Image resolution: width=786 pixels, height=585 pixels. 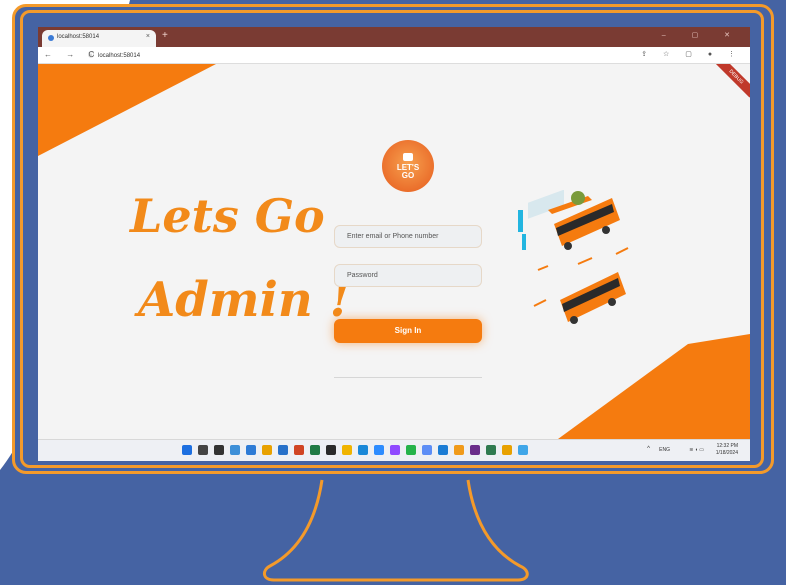 What do you see at coordinates (267, 450) in the screenshot?
I see `chrome-icon` at bounding box center [267, 450].